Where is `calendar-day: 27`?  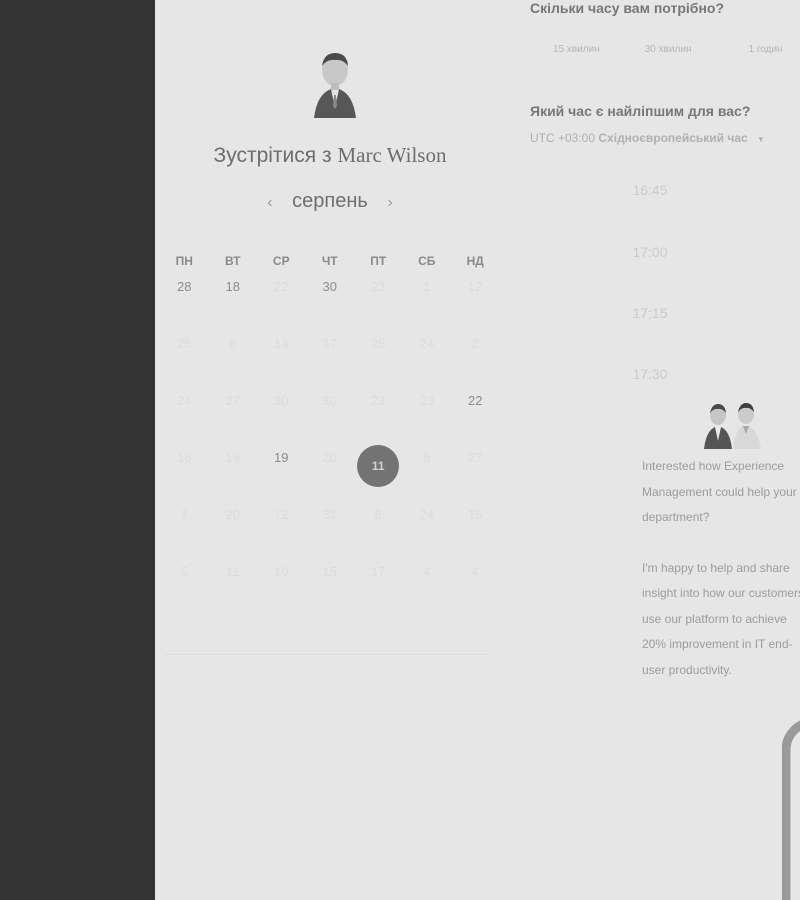 calendar-day: 27 is located at coordinates (475, 469).